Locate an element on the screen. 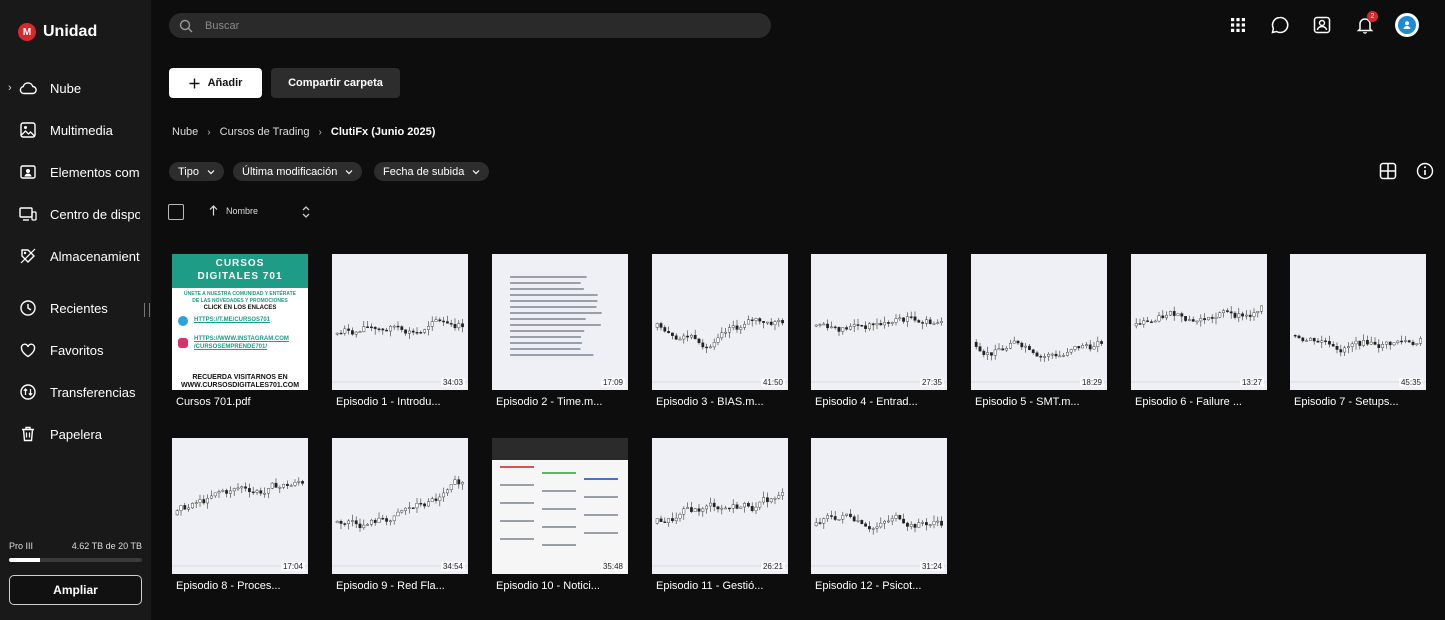 The width and height of the screenshot is (1445, 620). share-folder-button: Compartir carpeta is located at coordinates (335, 83).